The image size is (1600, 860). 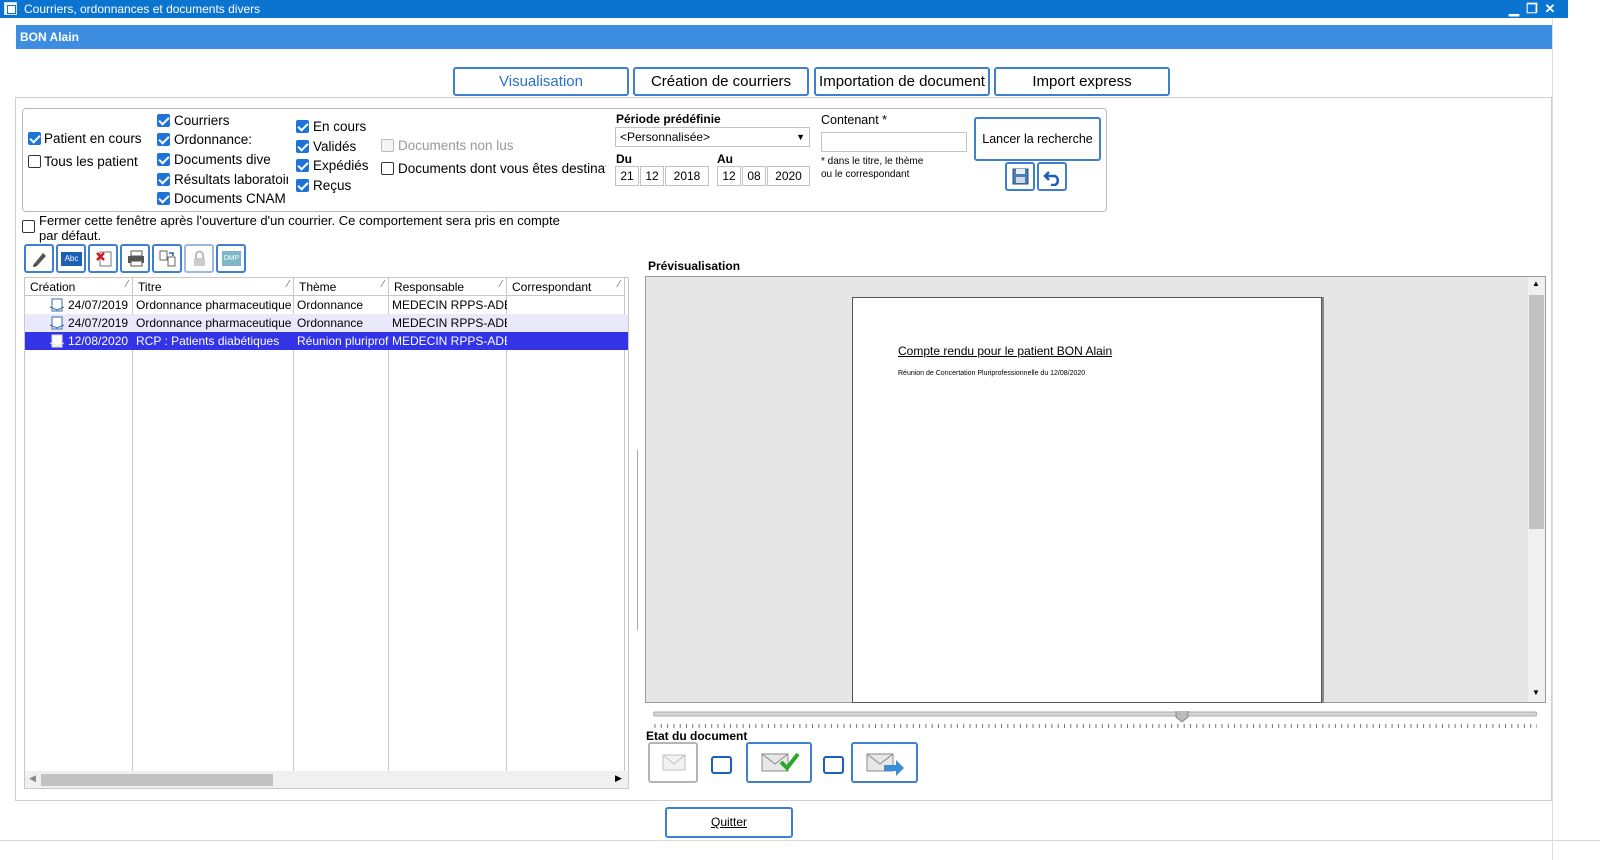 I want to click on du-year-input: 2018, so click(x=687, y=176).